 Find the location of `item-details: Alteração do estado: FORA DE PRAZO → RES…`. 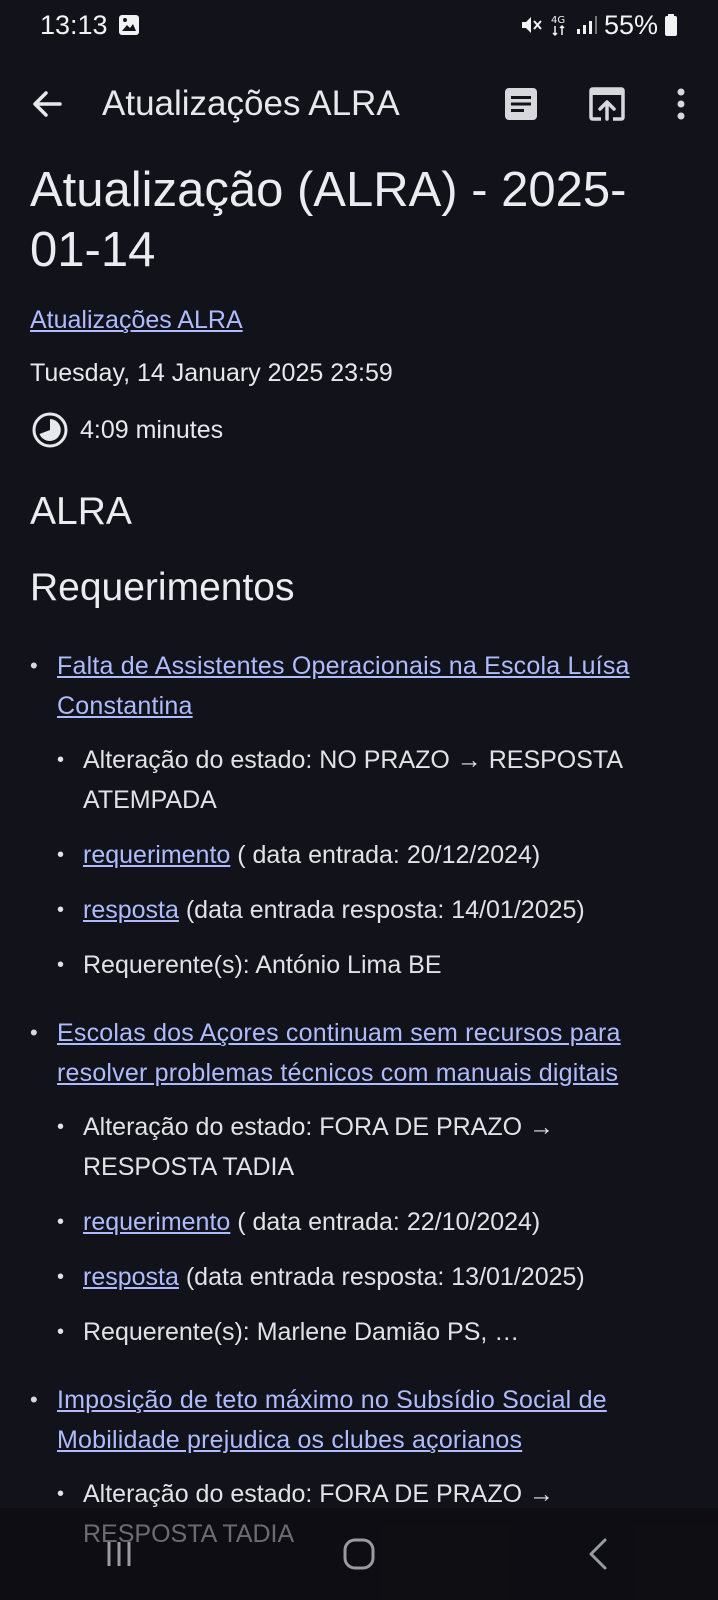

item-details: Alteração do estado: FORA DE PRAZO → RES… is located at coordinates (367, 1229).